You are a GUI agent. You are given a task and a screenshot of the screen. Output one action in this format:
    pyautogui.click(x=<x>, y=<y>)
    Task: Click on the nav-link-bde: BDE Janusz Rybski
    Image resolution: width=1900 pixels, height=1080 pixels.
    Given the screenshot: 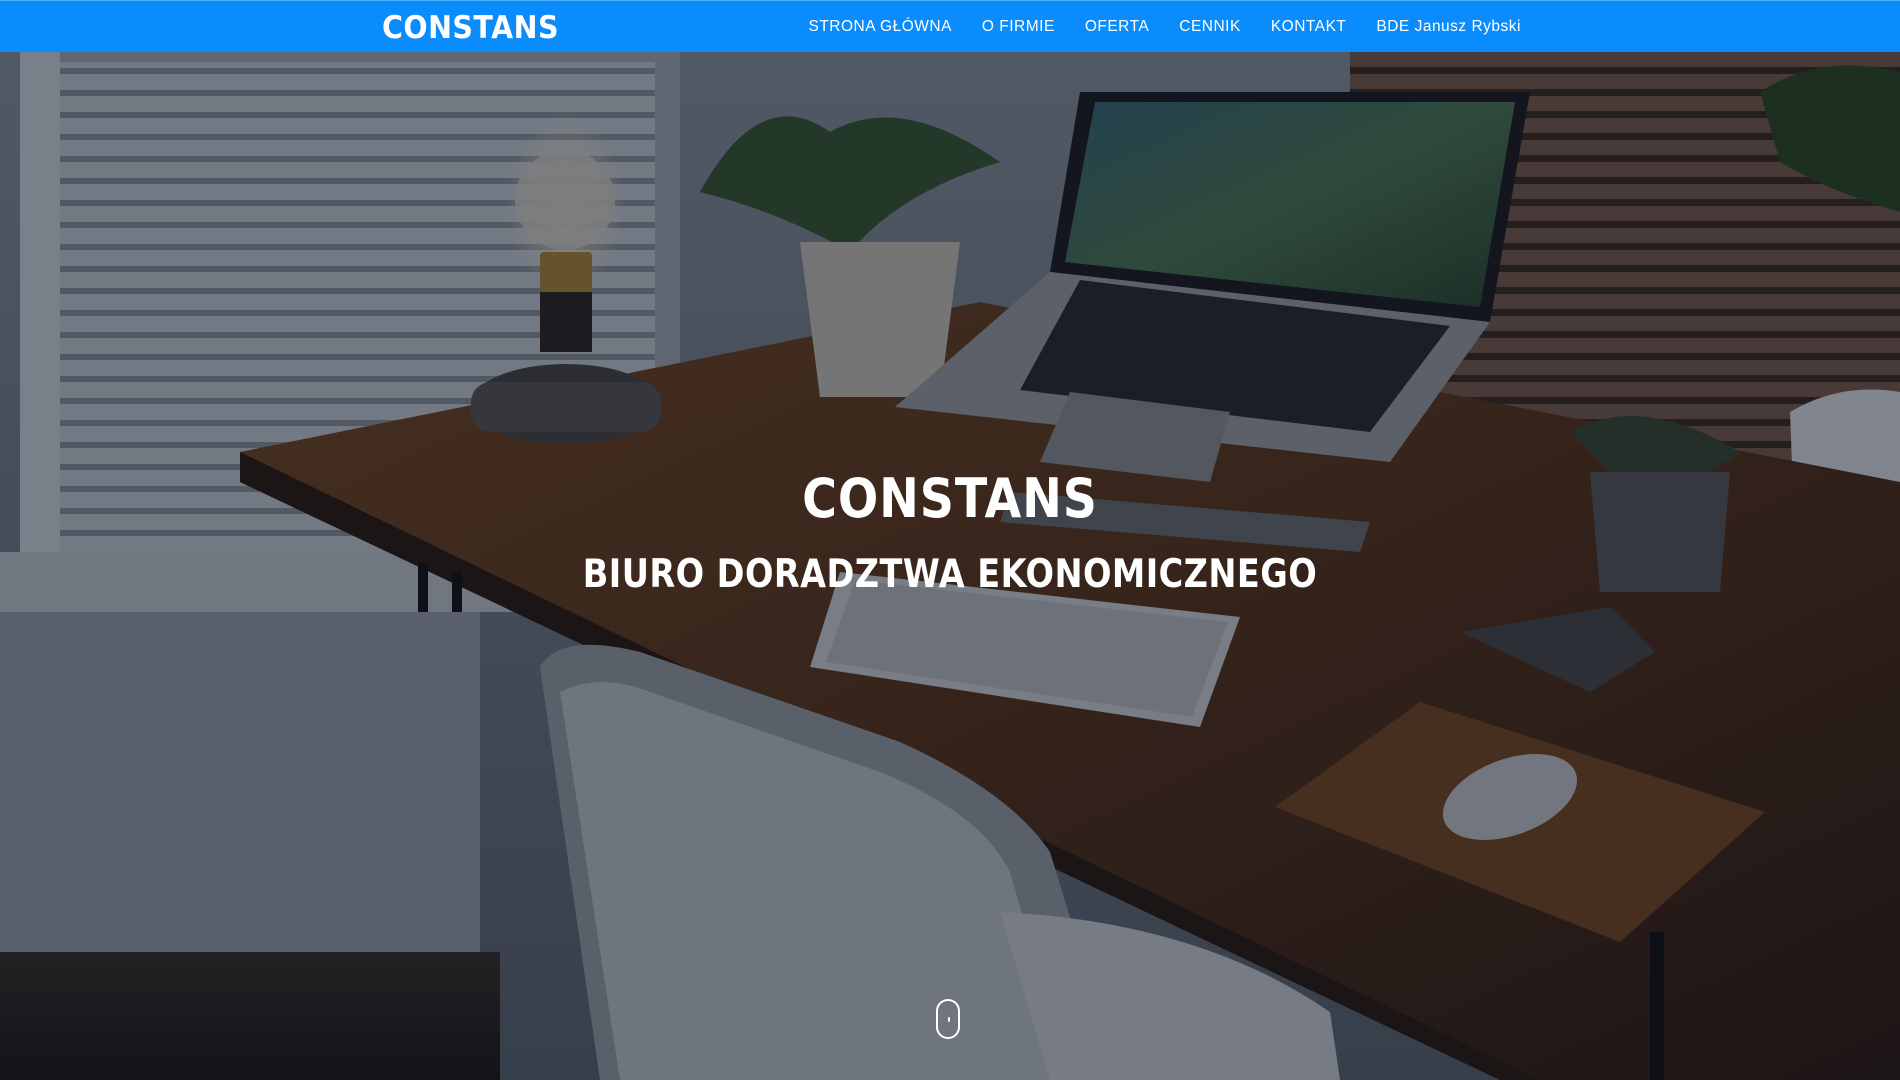 What is the action you would take?
    pyautogui.click(x=1448, y=26)
    